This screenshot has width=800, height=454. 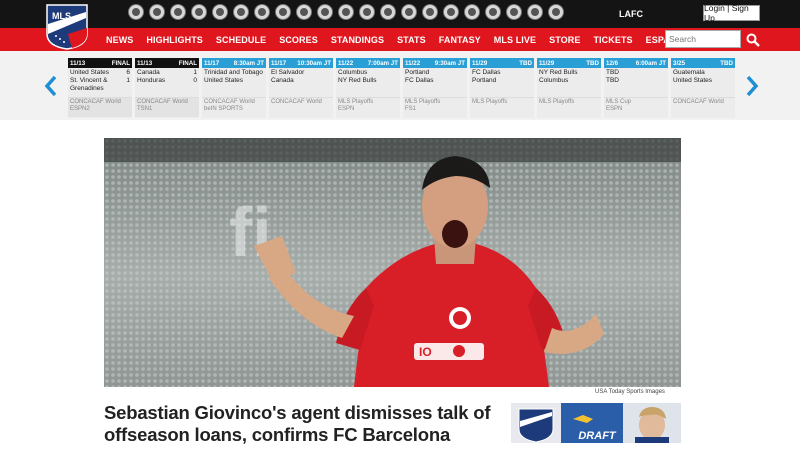 I want to click on away-team: Canada, so click(x=282, y=80).